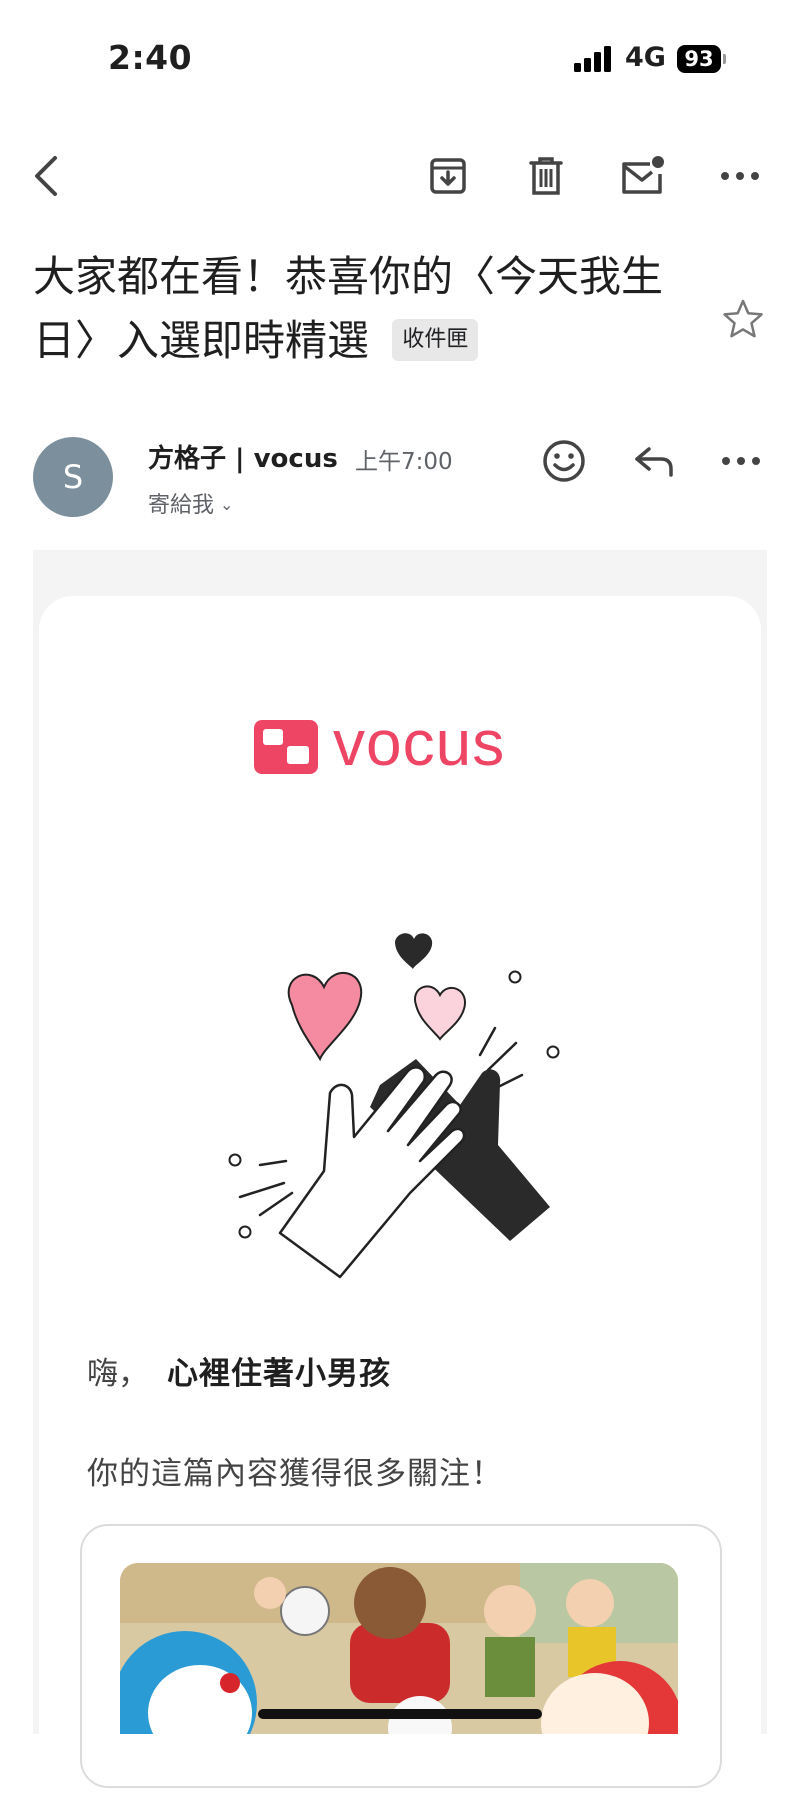  I want to click on vocus-logo-mark, so click(286, 747).